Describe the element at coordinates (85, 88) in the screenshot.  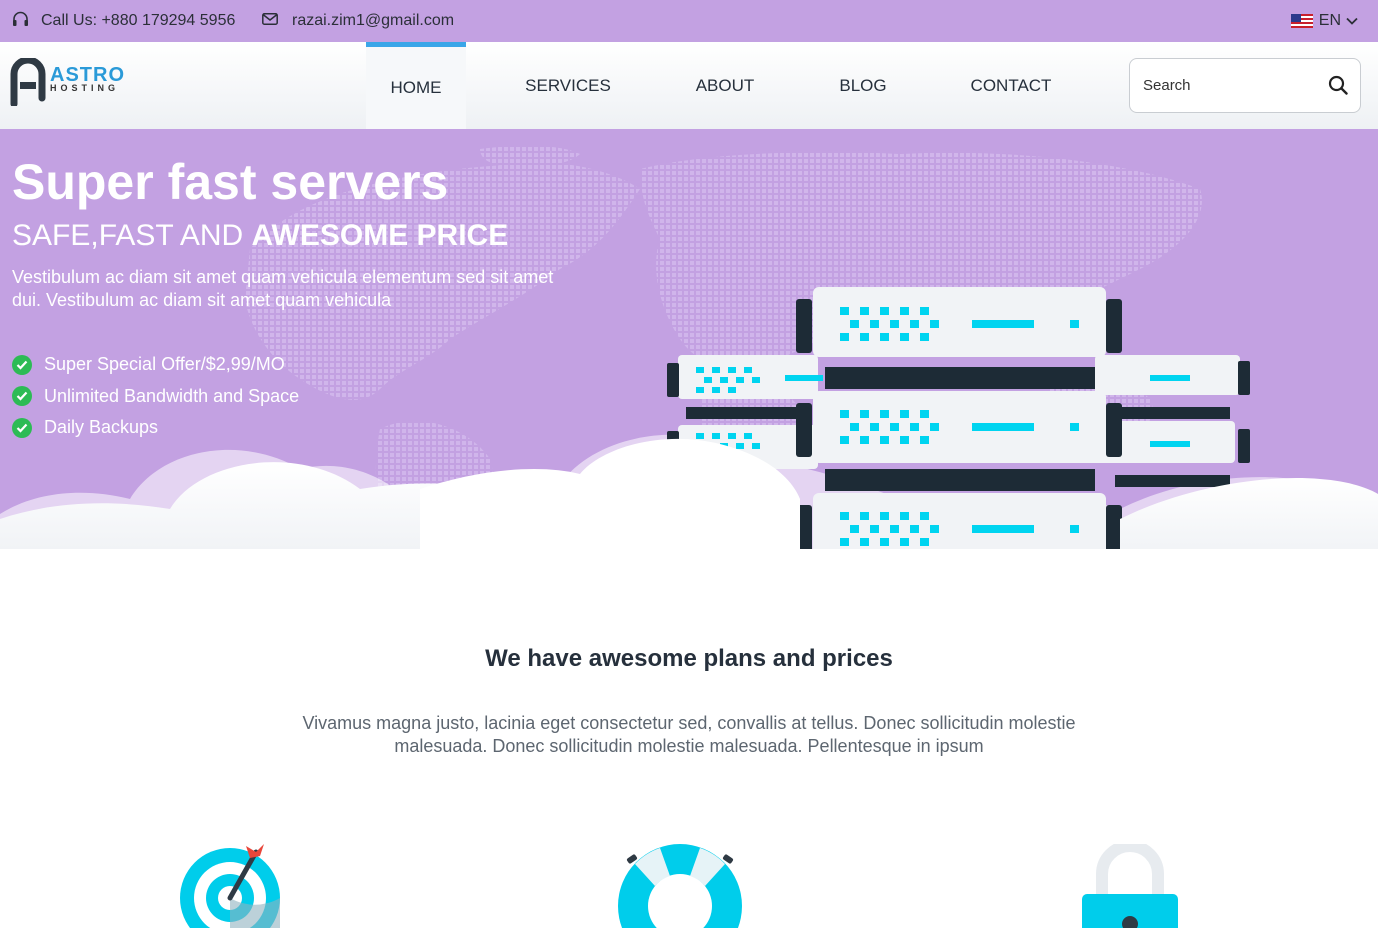
I see `logo-sub-text: HOSTING` at that location.